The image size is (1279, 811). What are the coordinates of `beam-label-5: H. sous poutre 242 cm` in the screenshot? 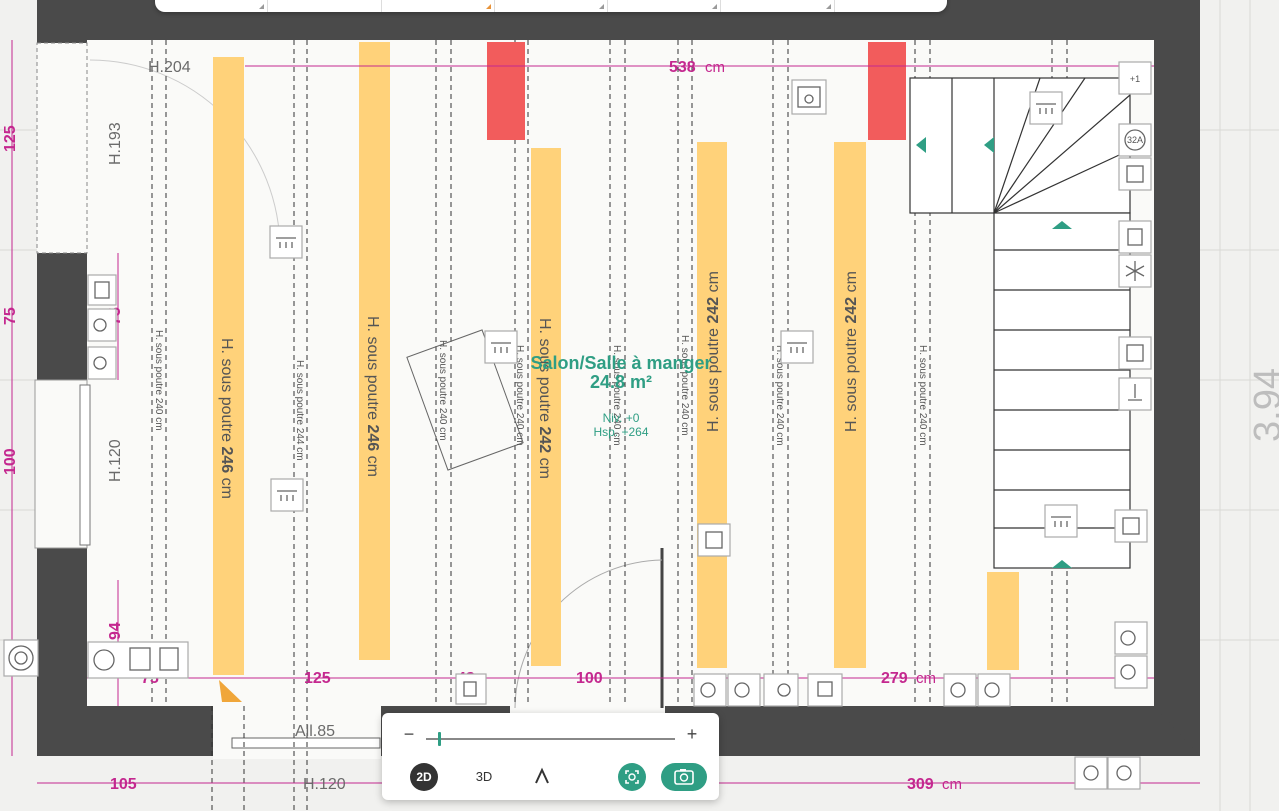 It's located at (851, 351).